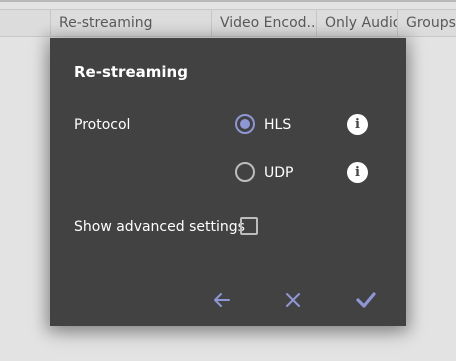  I want to click on advanced-settings-label: Show advanced settings, so click(159, 227).